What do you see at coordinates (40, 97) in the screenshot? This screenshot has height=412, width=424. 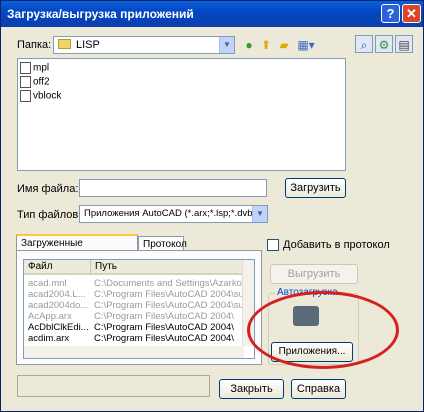 I see `list-item: vblock` at bounding box center [40, 97].